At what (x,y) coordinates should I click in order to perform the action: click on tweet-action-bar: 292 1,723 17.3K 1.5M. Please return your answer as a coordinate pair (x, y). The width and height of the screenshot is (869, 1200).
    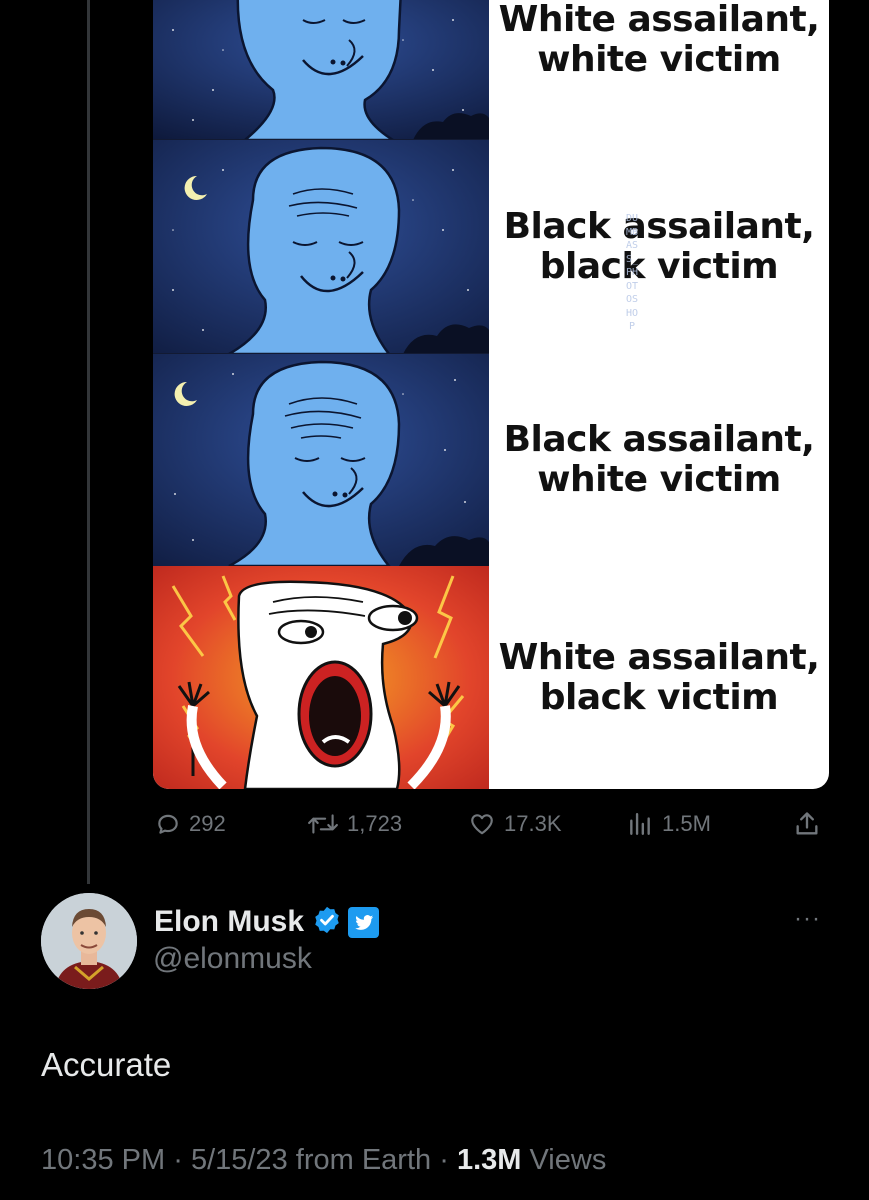
    Looking at the image, I should click on (434, 824).